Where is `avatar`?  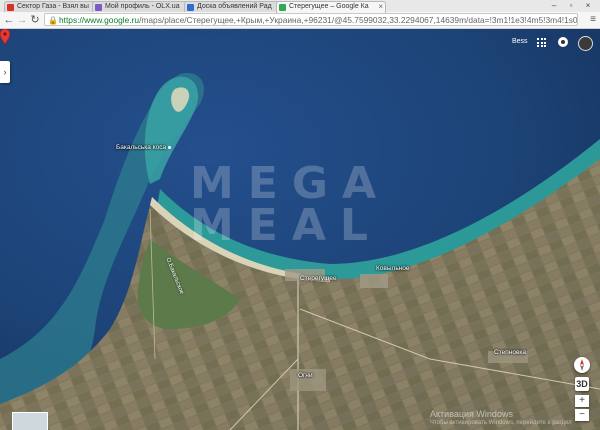 avatar is located at coordinates (585, 43).